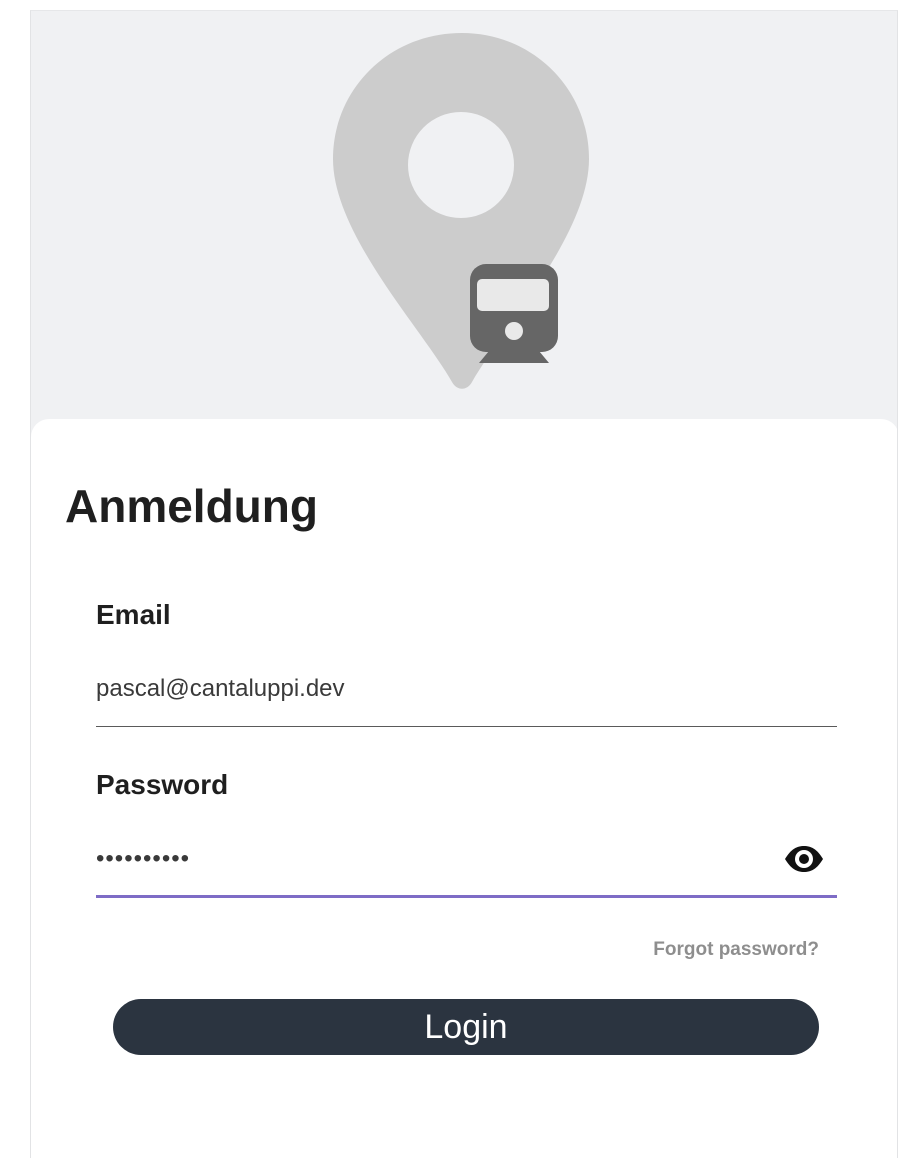 This screenshot has width=912, height=1158. I want to click on password-label: Password, so click(162, 784).